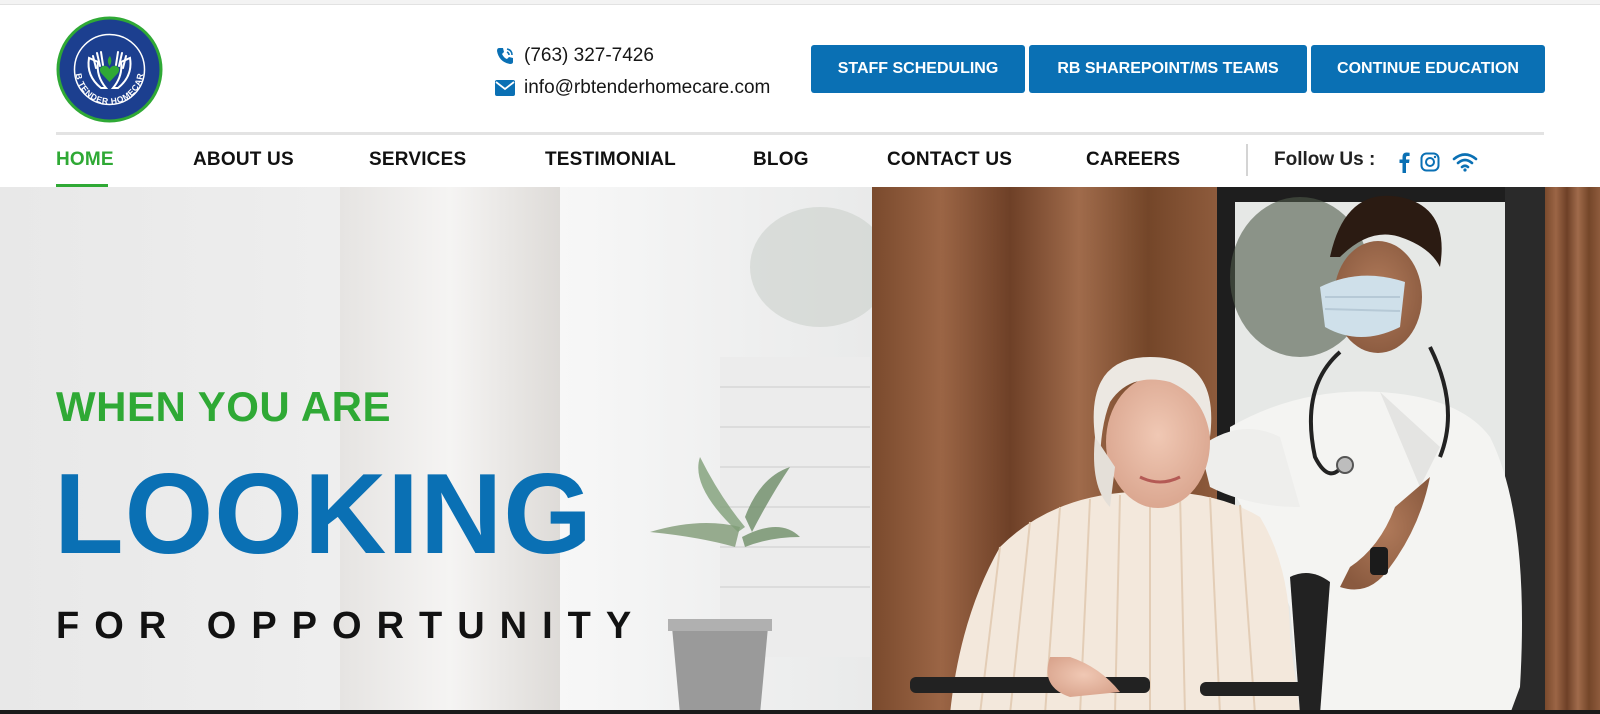 This screenshot has height=714, width=1600. What do you see at coordinates (1168, 69) in the screenshot?
I see `sharepoint-teams-button: RB SHAREPOINT/MS TEAMS` at bounding box center [1168, 69].